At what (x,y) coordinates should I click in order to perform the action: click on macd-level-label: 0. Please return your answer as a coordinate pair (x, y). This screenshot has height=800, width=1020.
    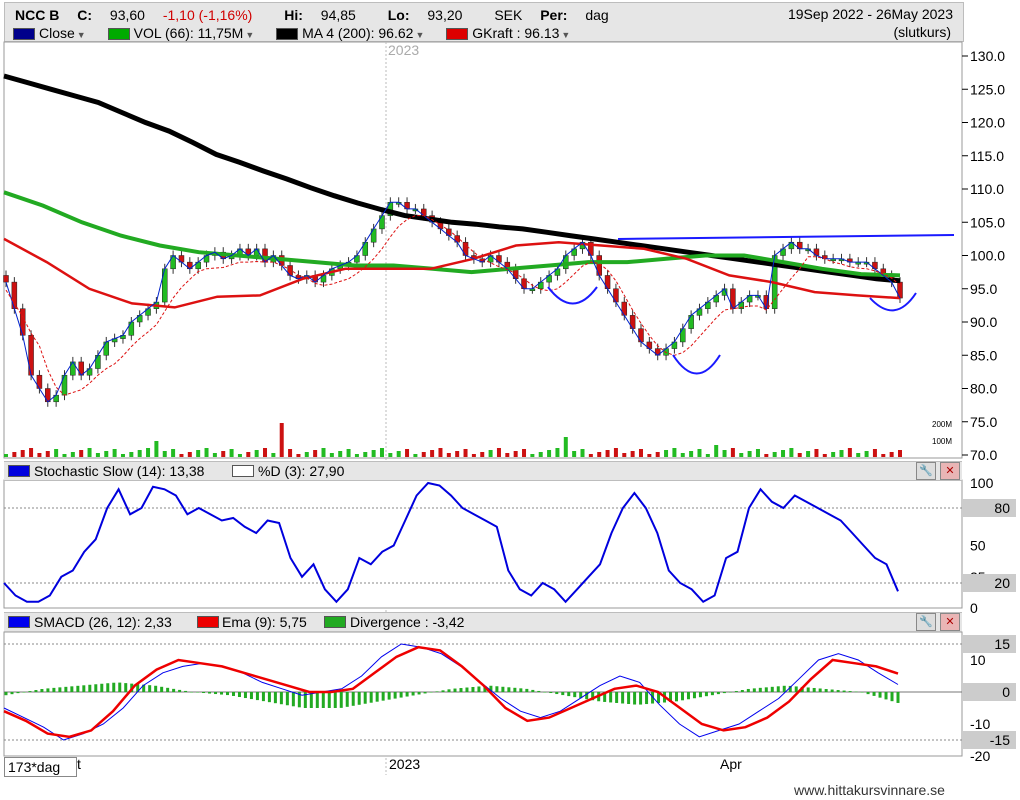
    Looking at the image, I should click on (1006, 692).